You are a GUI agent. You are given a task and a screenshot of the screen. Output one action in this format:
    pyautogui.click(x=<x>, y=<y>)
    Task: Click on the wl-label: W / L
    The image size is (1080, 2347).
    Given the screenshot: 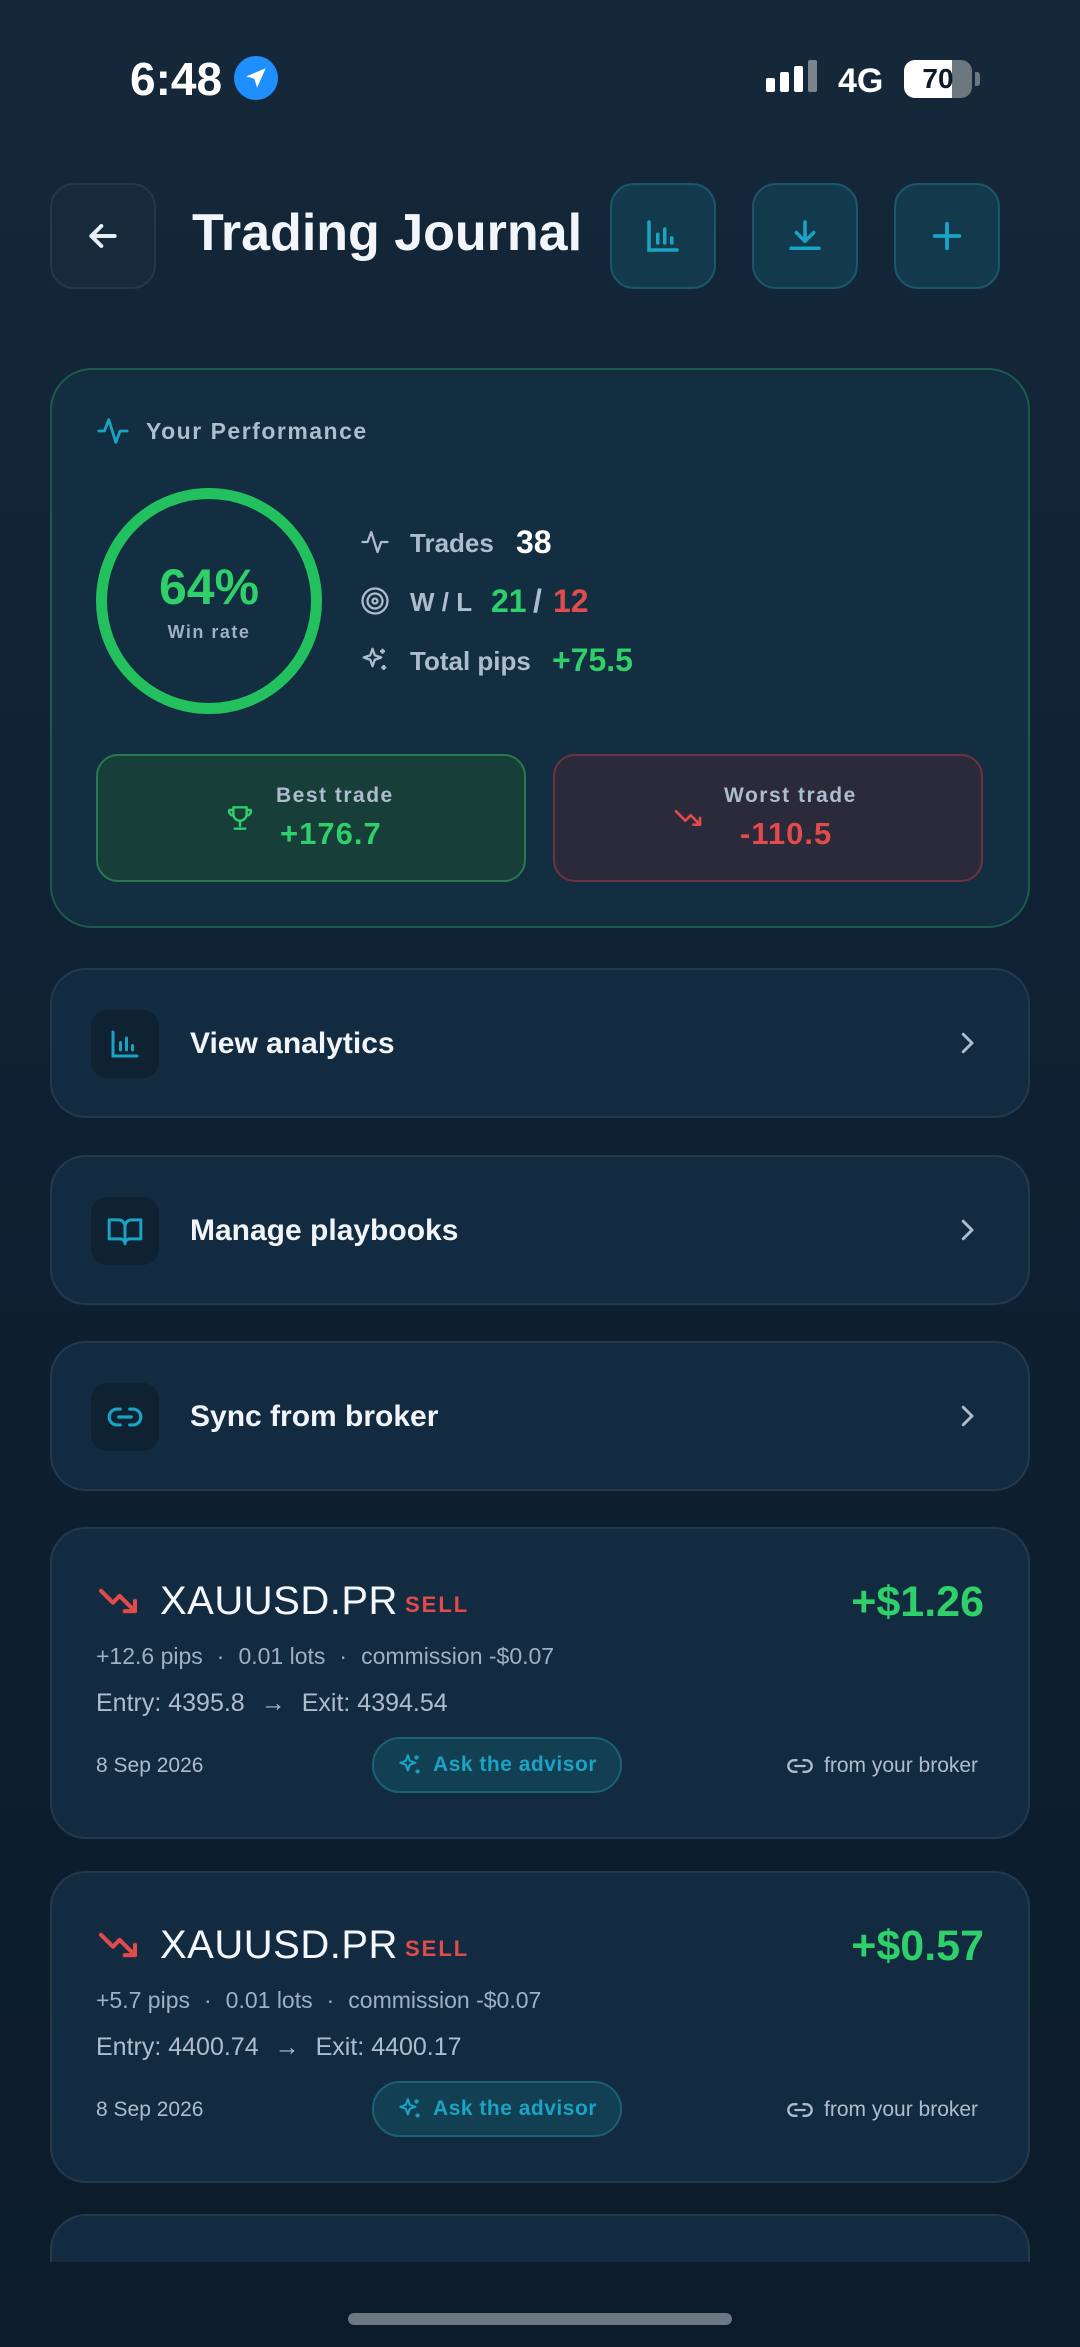 What is the action you would take?
    pyautogui.click(x=441, y=602)
    